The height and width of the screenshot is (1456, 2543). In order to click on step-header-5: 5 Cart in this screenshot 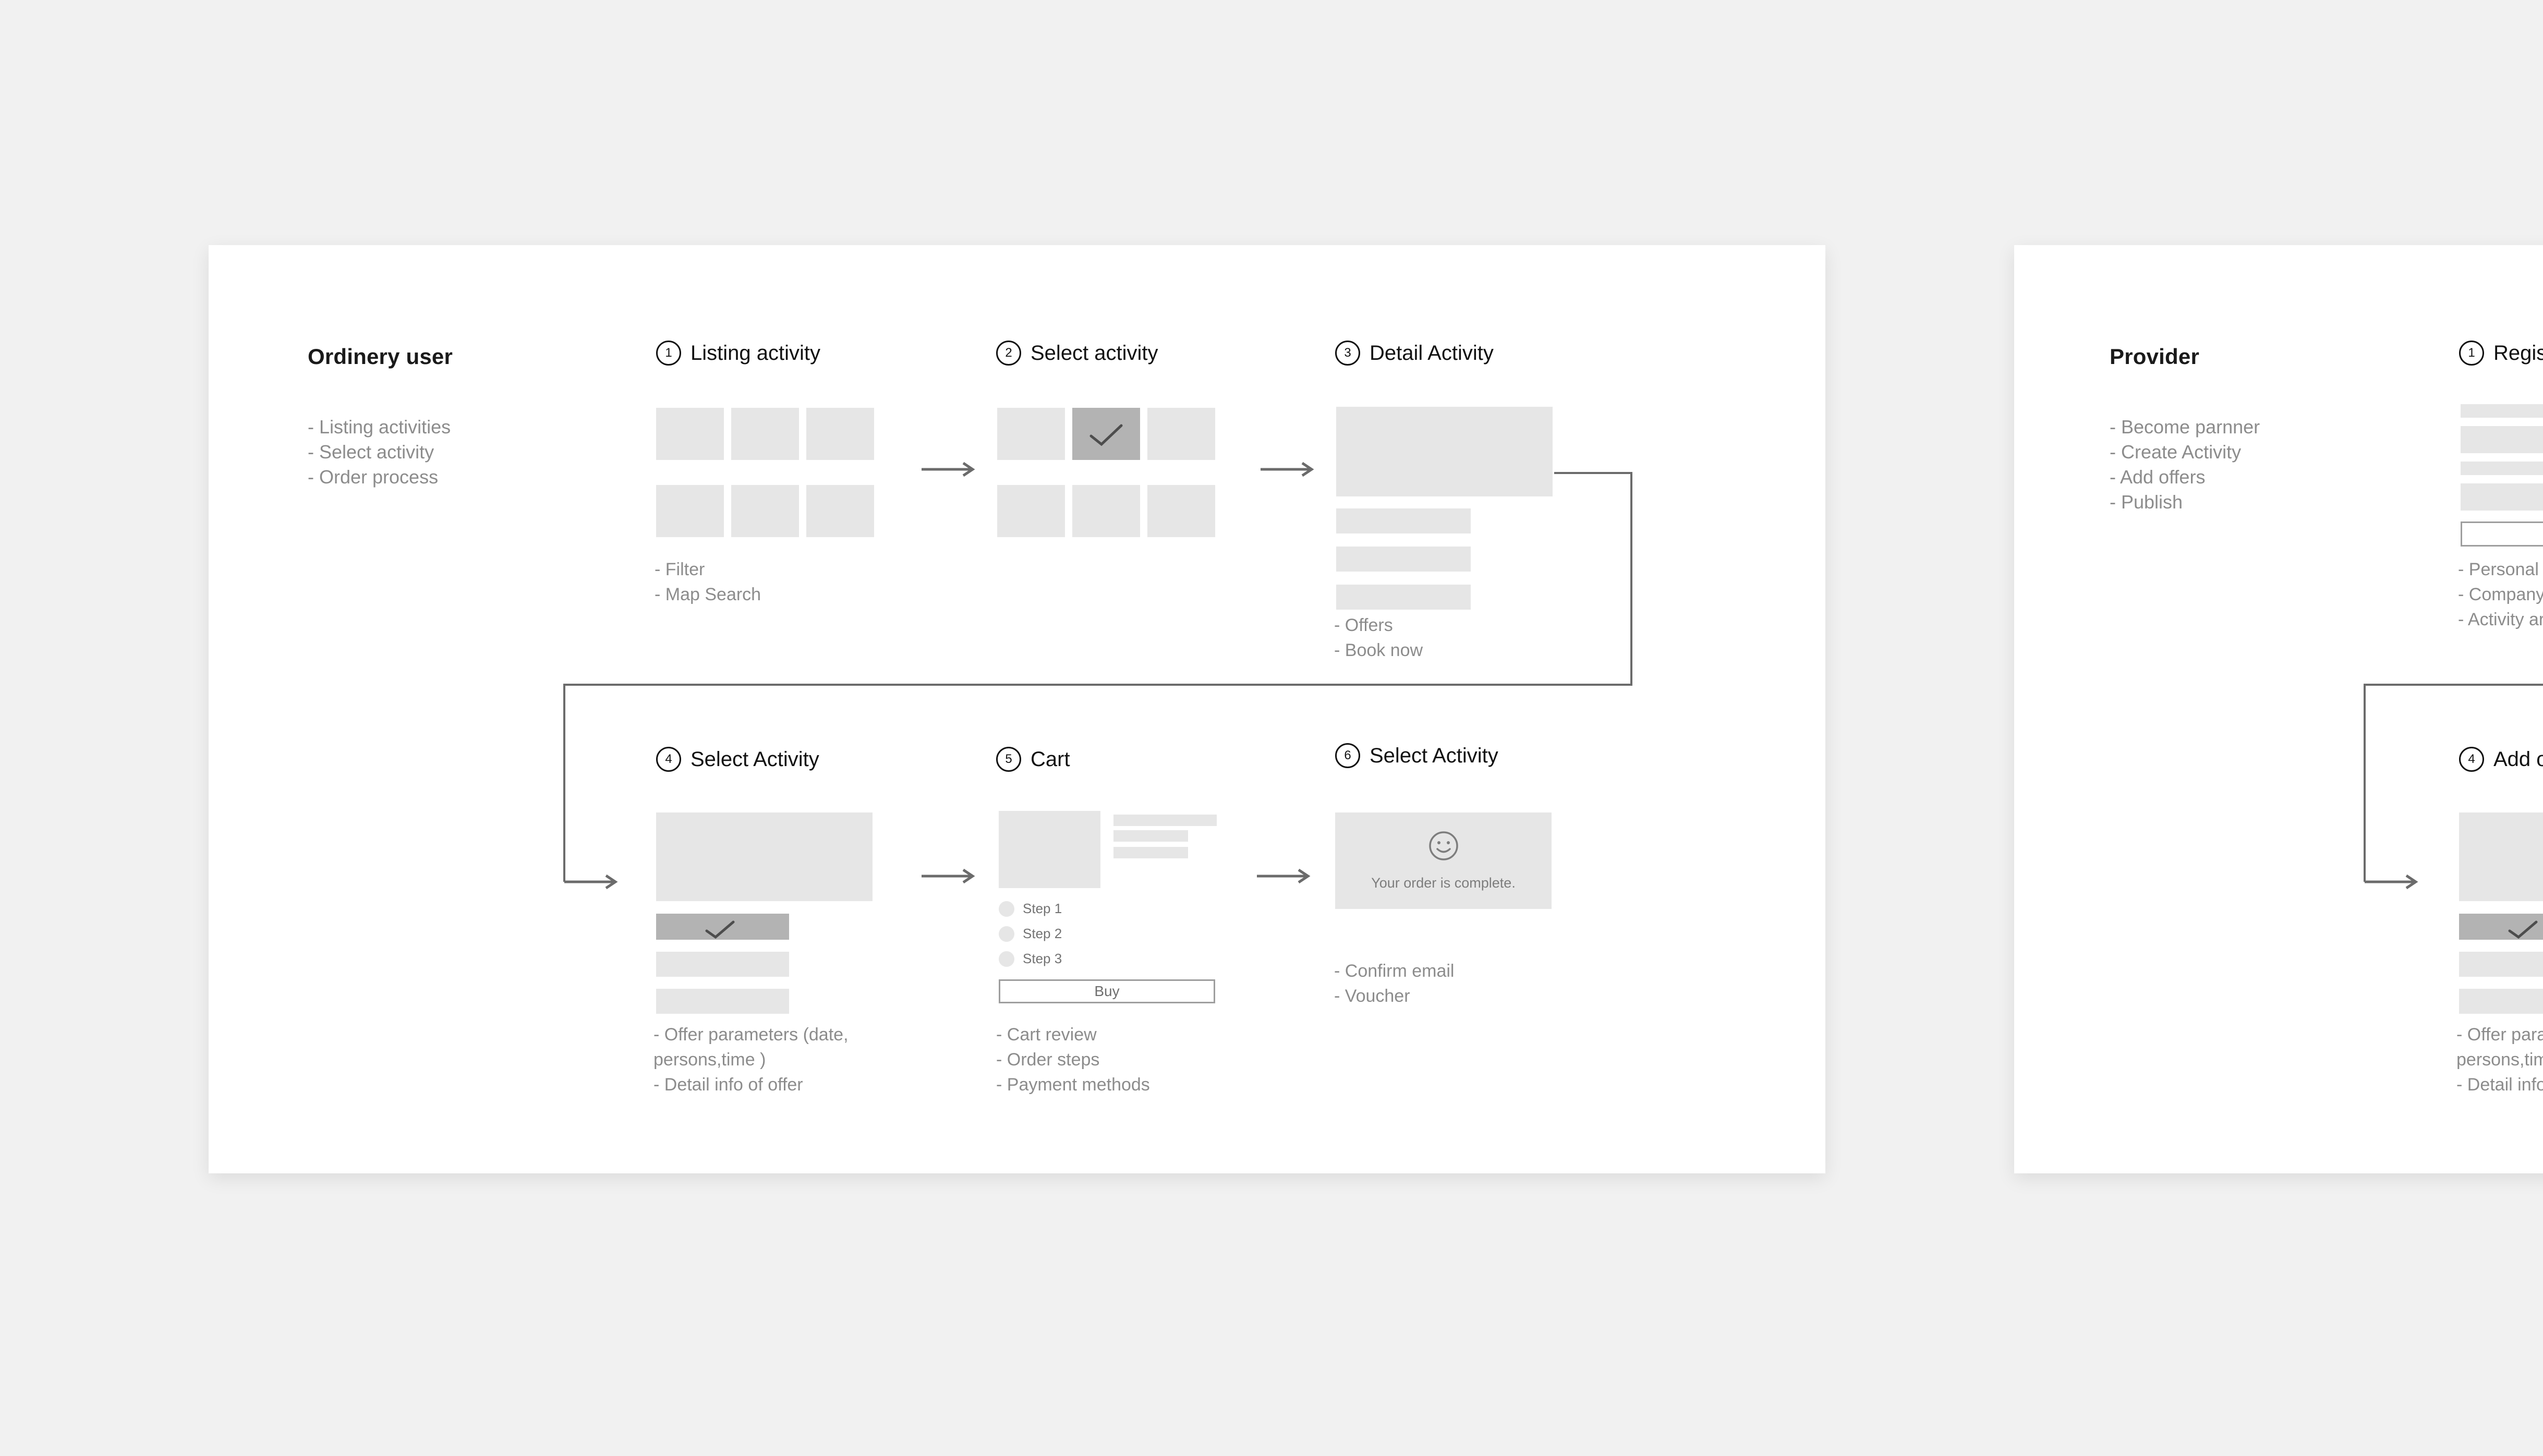, I will do `click(1033, 759)`.